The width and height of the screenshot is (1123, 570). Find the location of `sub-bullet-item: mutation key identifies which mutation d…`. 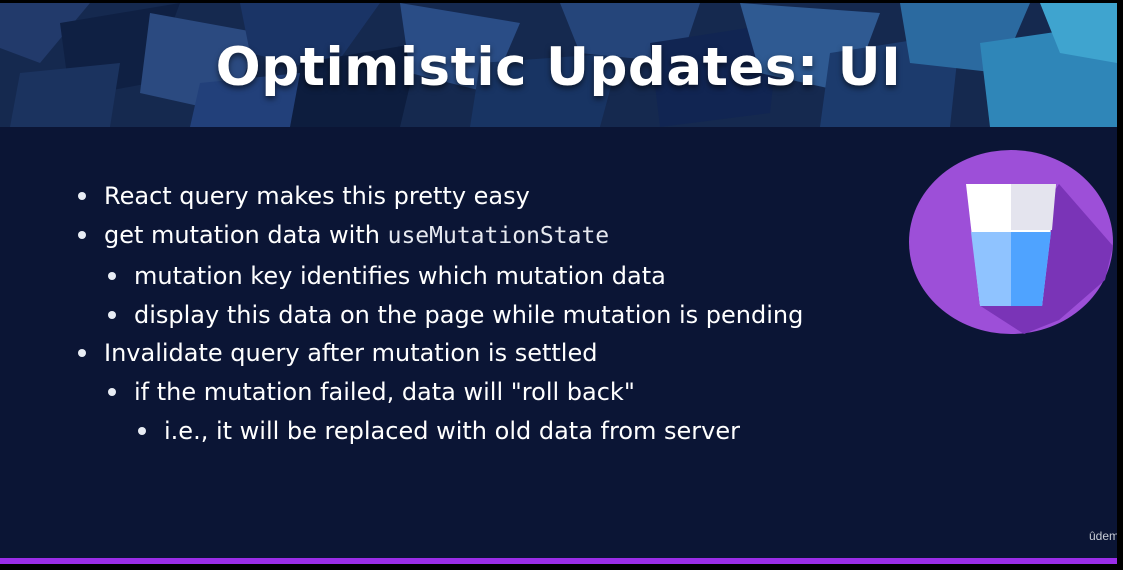

sub-bullet-item: mutation key identifies which mutation d… is located at coordinates (387, 276).